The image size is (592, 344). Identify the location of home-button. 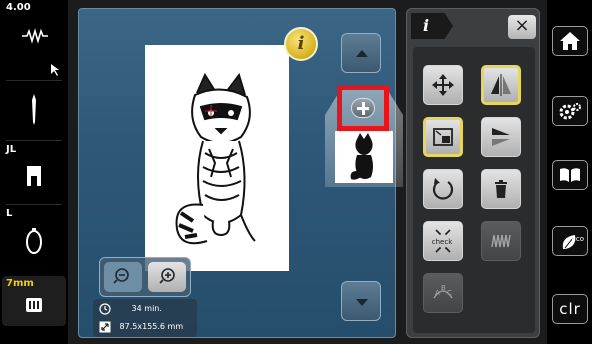
(570, 41).